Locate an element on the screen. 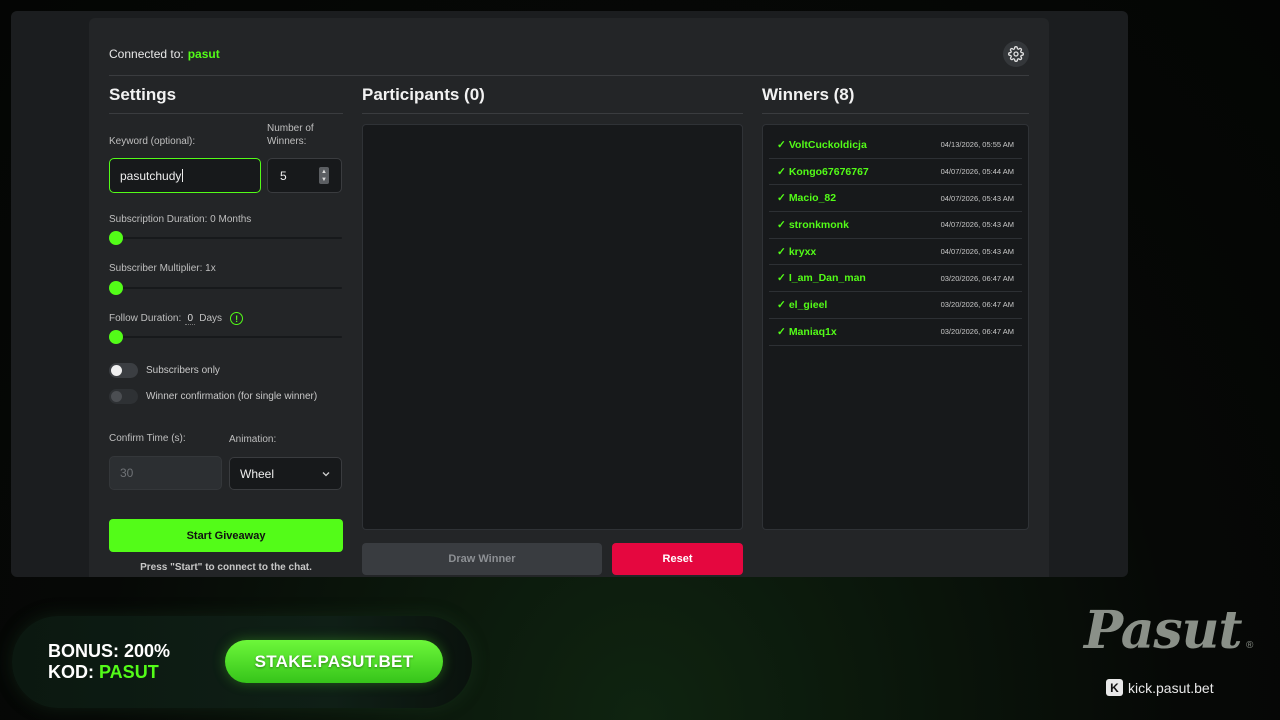 This screenshot has height=720, width=1280. kick-link: K kick.pasut.bet is located at coordinates (1160, 687).